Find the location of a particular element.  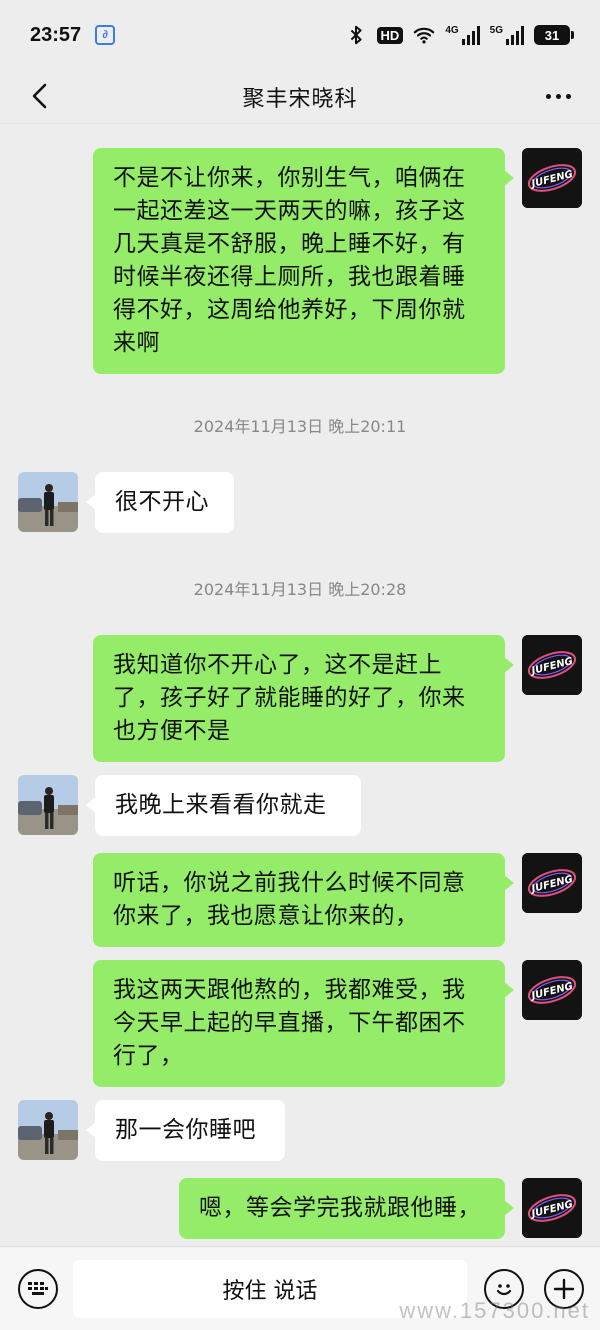

keyboard-toggle-button is located at coordinates (38, 1289).